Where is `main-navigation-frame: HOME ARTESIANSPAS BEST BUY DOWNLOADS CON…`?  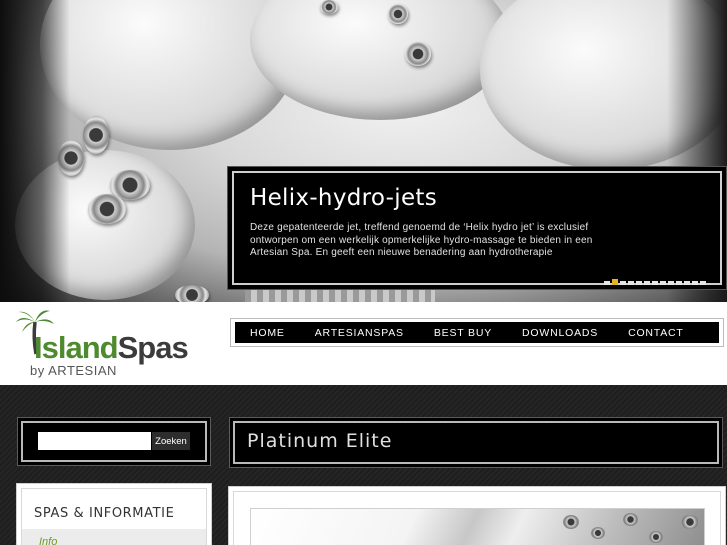
main-navigation-frame: HOME ARTESIANSPAS BEST BUY DOWNLOADS CON… is located at coordinates (477, 332).